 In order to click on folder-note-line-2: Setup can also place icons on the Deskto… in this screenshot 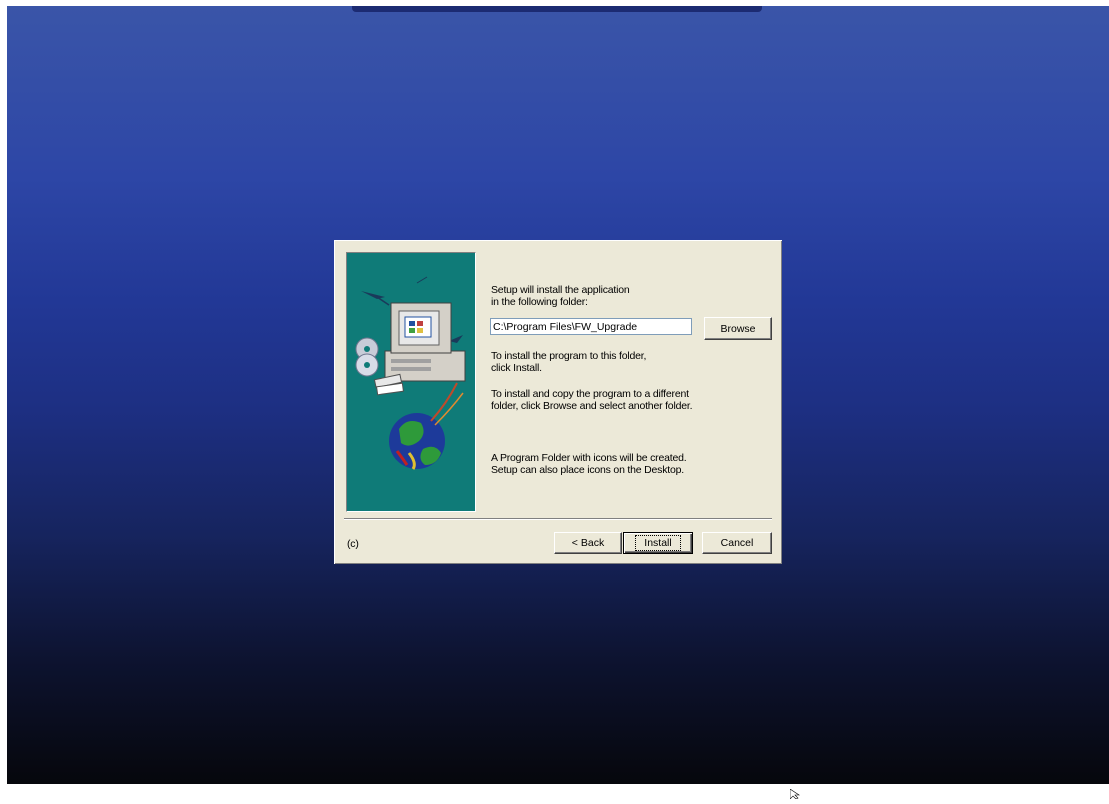, I will do `click(587, 470)`.